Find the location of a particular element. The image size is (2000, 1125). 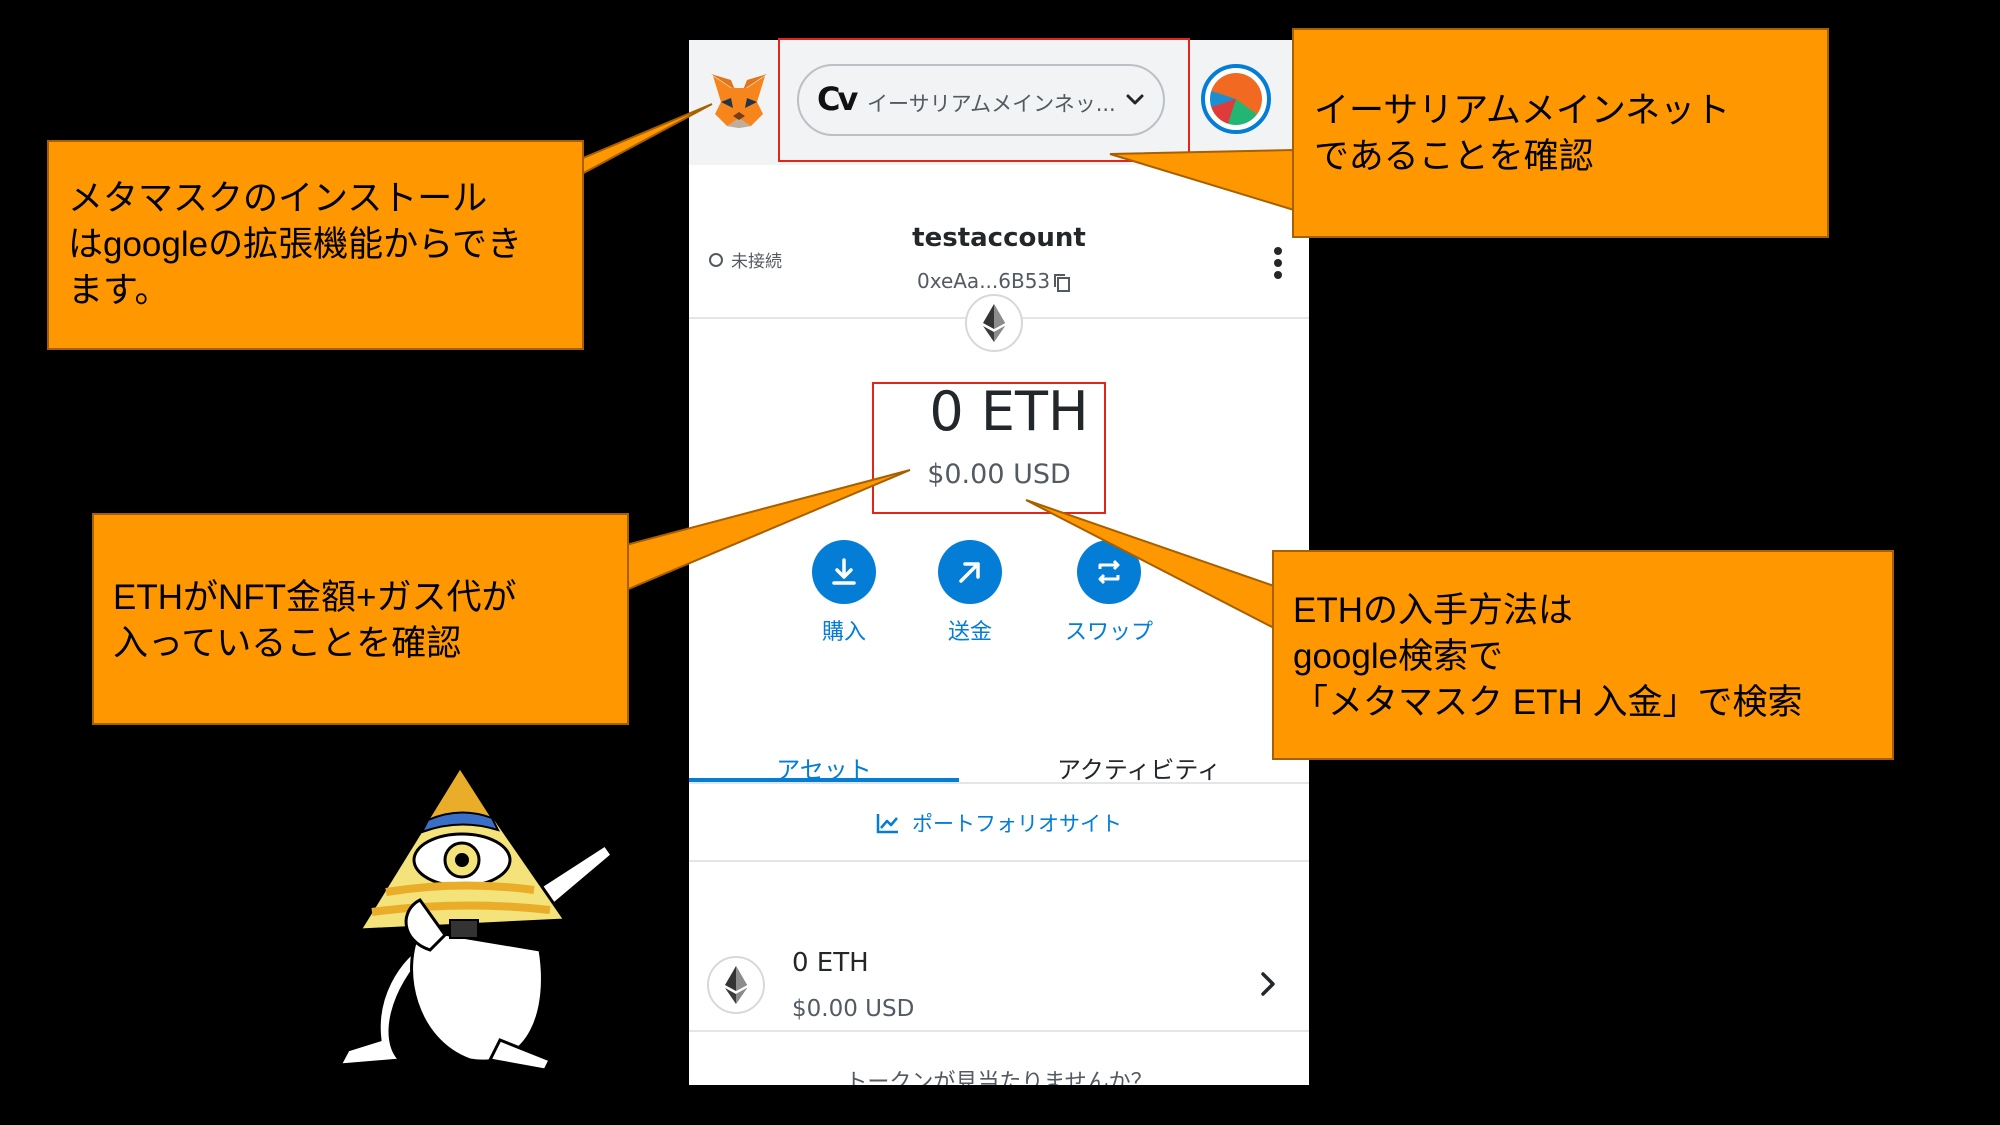

callout-line: ETHの入手方法は is located at coordinates (1433, 610).